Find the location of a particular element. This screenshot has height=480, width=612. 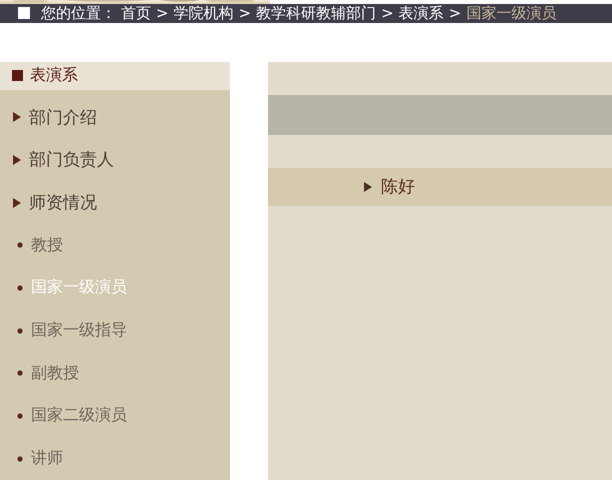

sidebar-item: 师资情况 is located at coordinates (115, 202).